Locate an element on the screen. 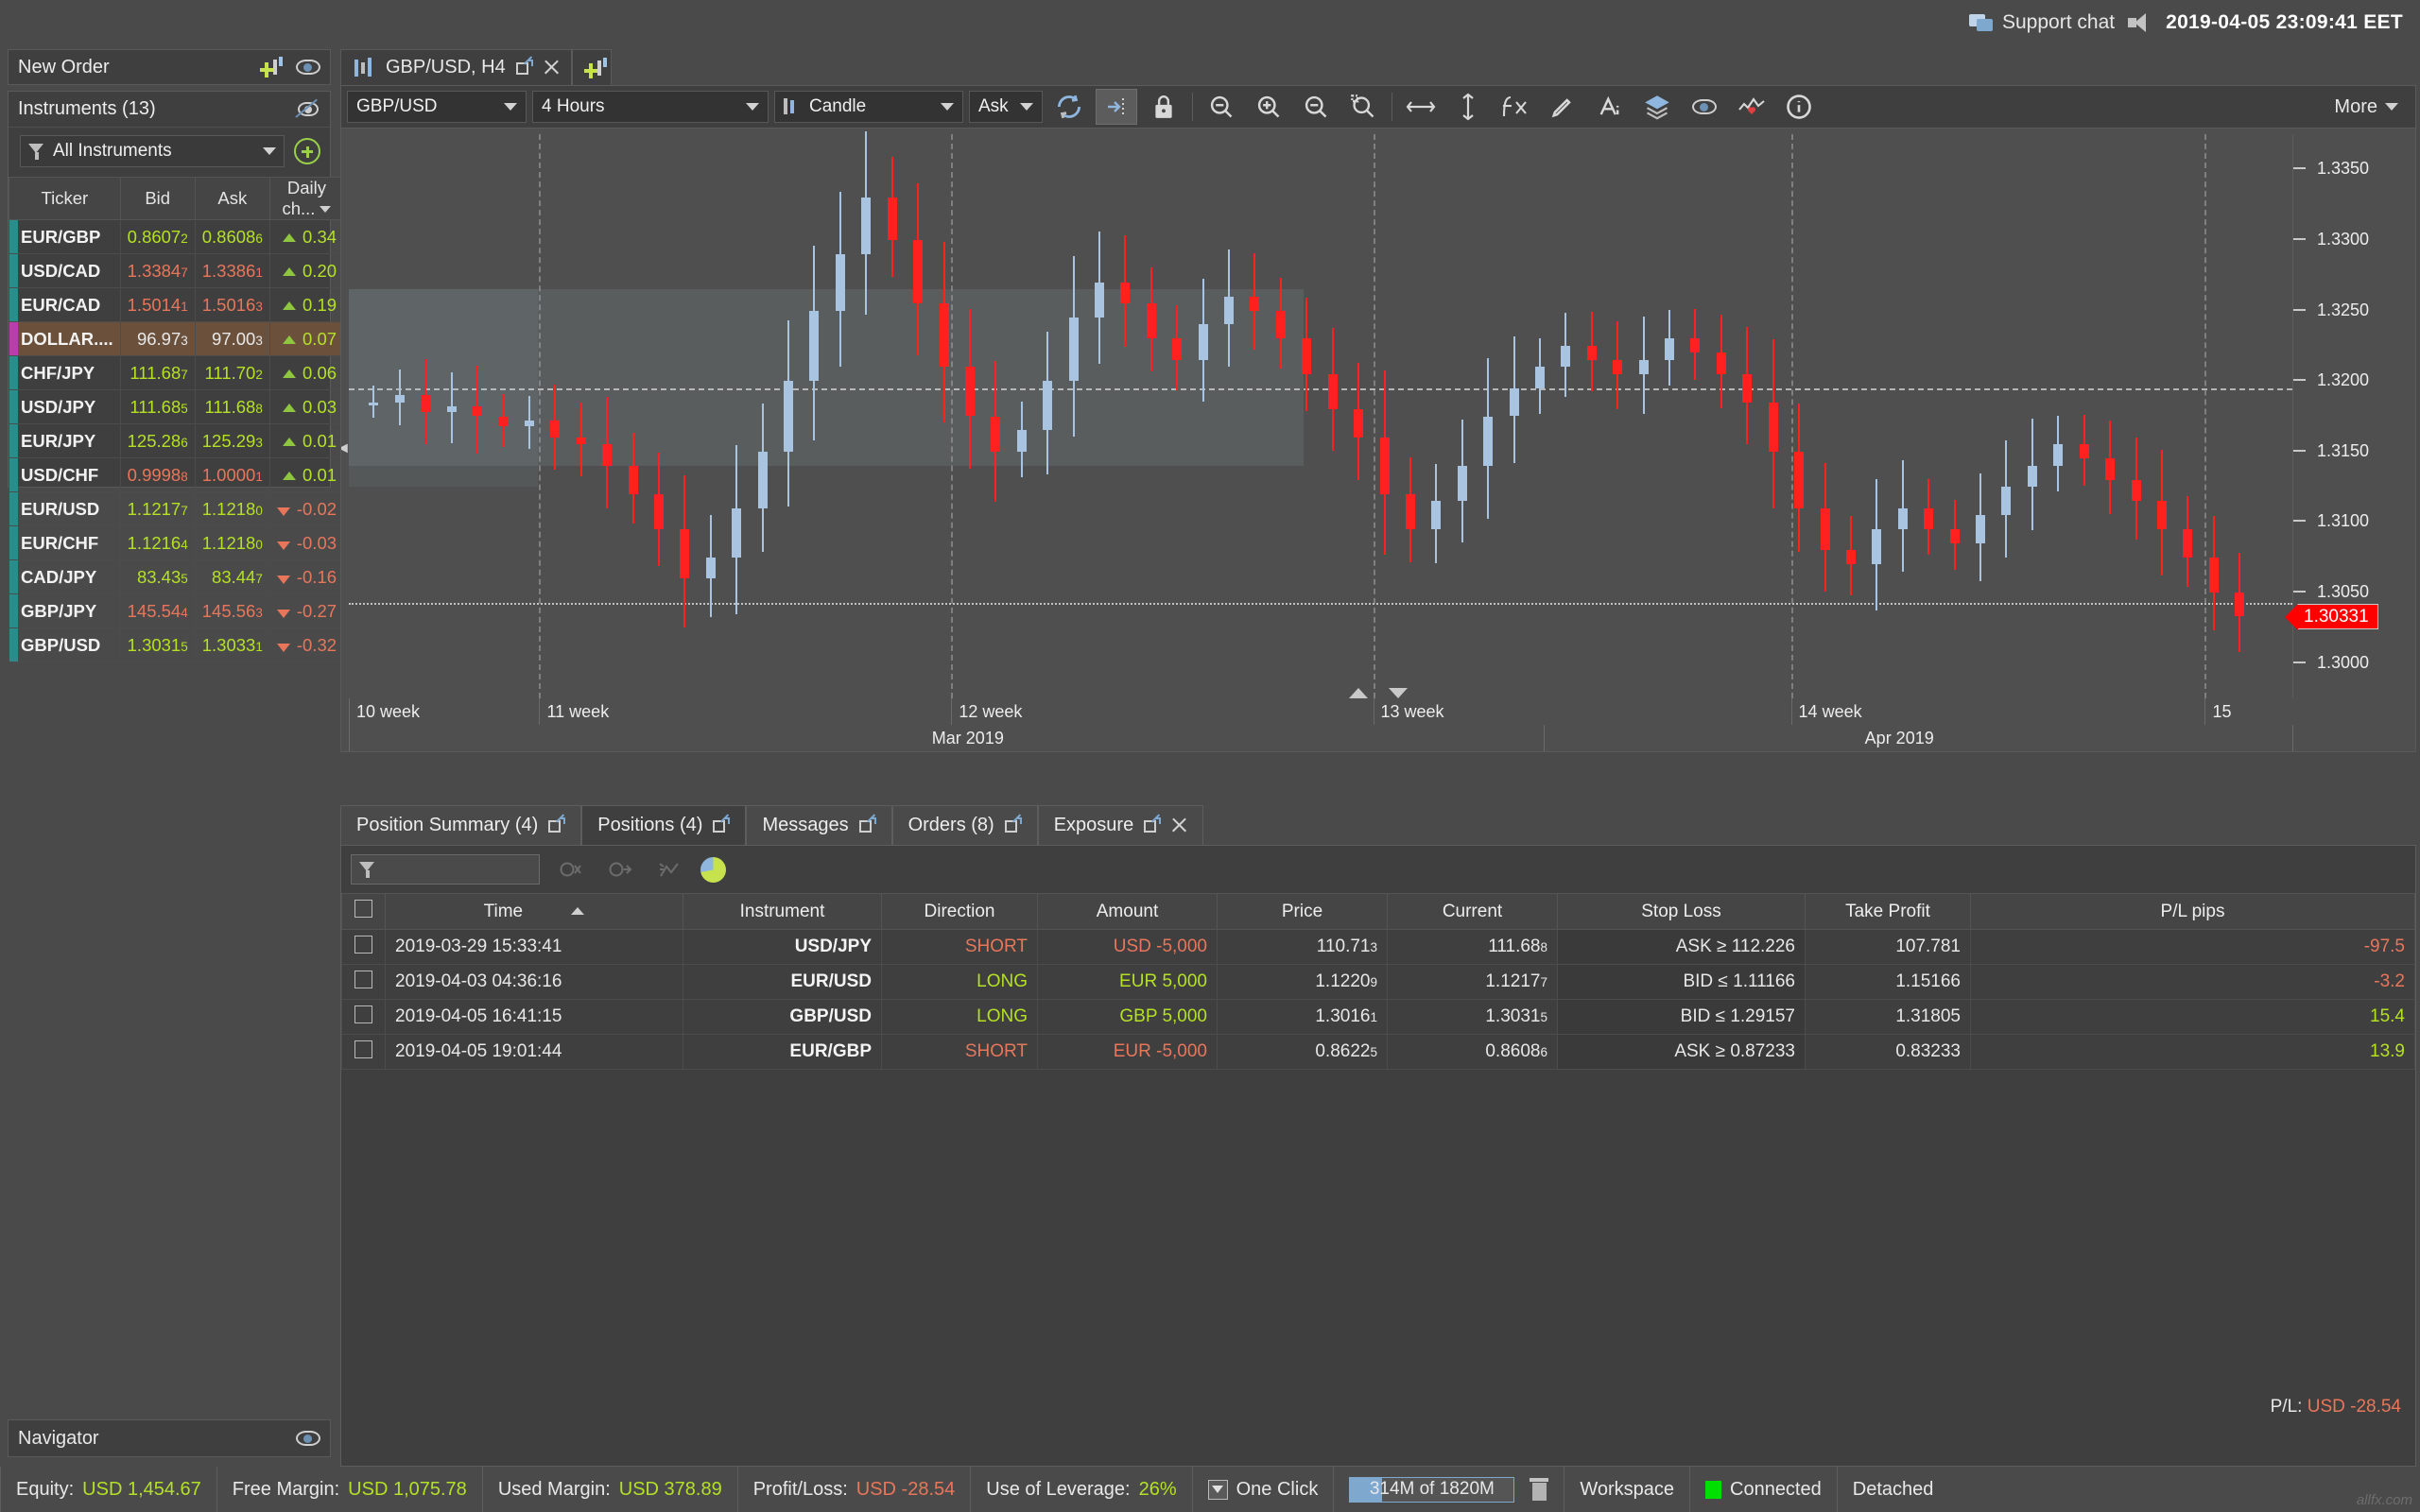  instruments-filter-select: All Instruments is located at coordinates (153, 151).